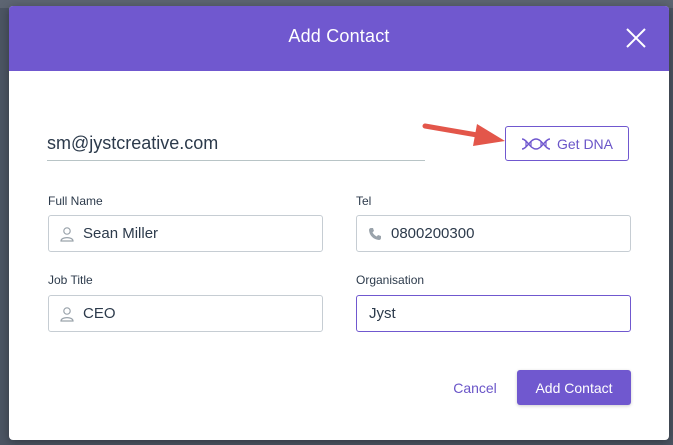  I want to click on add-contact-button: Add Contact, so click(574, 387).